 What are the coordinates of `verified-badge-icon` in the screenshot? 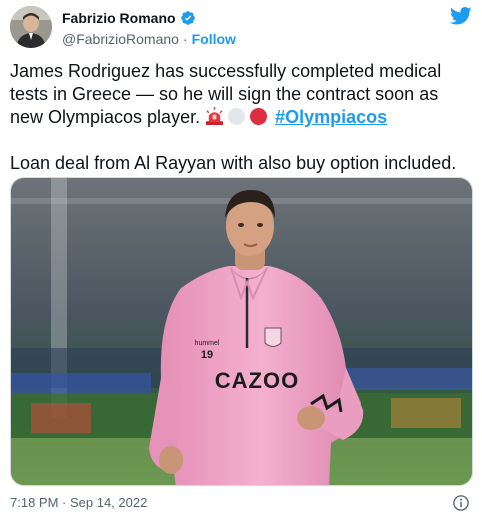 It's located at (187, 18).